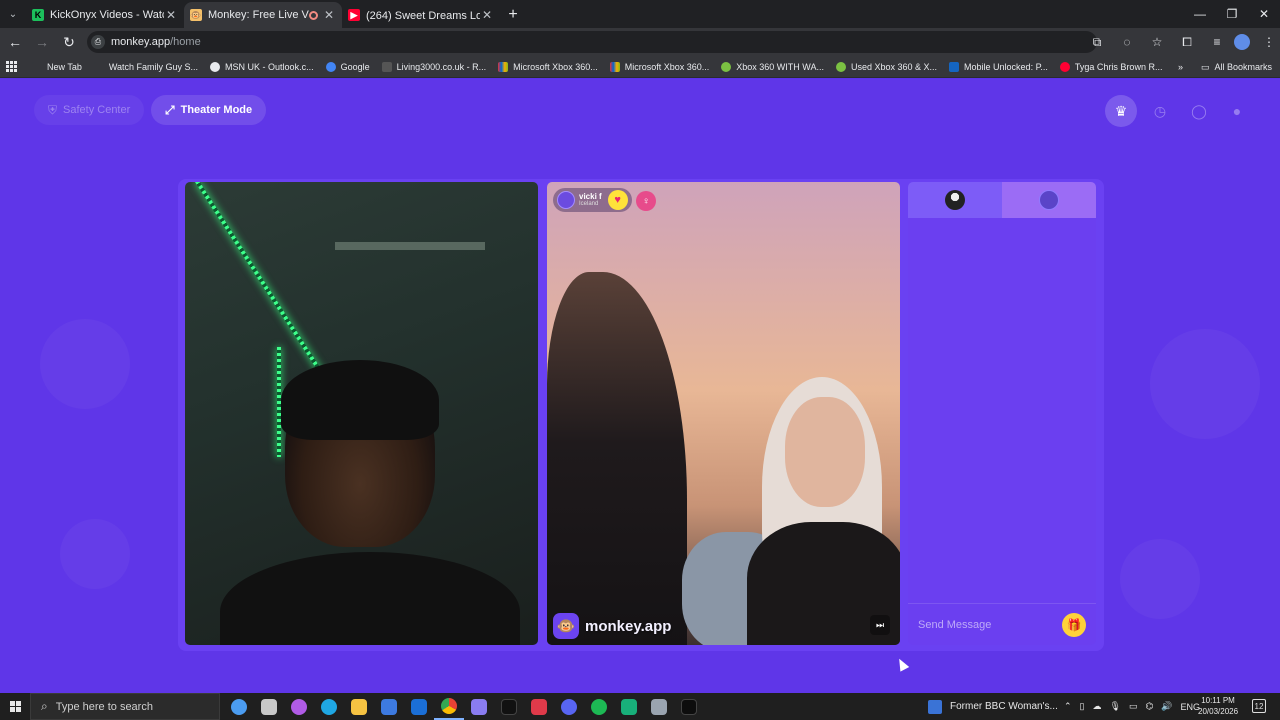  I want to click on minimize-icon: —, so click(1200, 14).